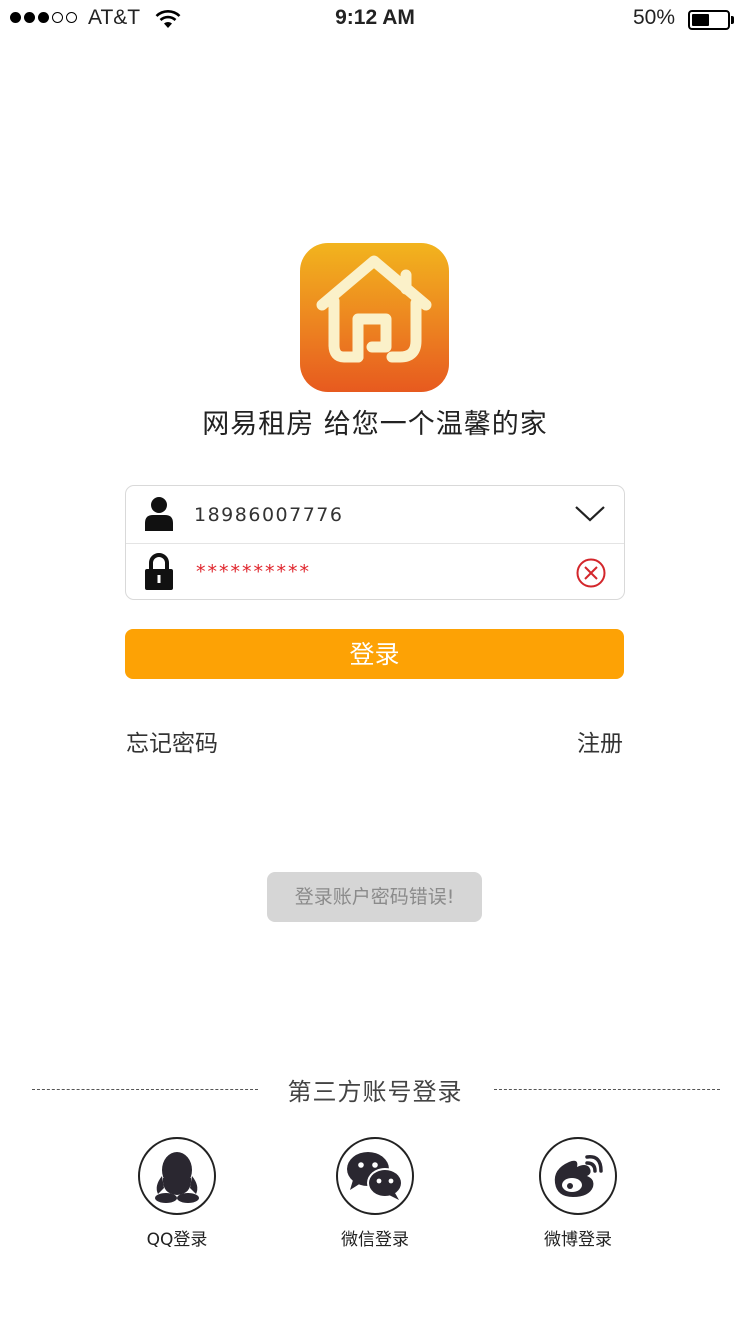 Image resolution: width=750 pixels, height=1334 pixels. What do you see at coordinates (374, 897) in the screenshot?
I see `error-toast: 登录账户密码错误!` at bounding box center [374, 897].